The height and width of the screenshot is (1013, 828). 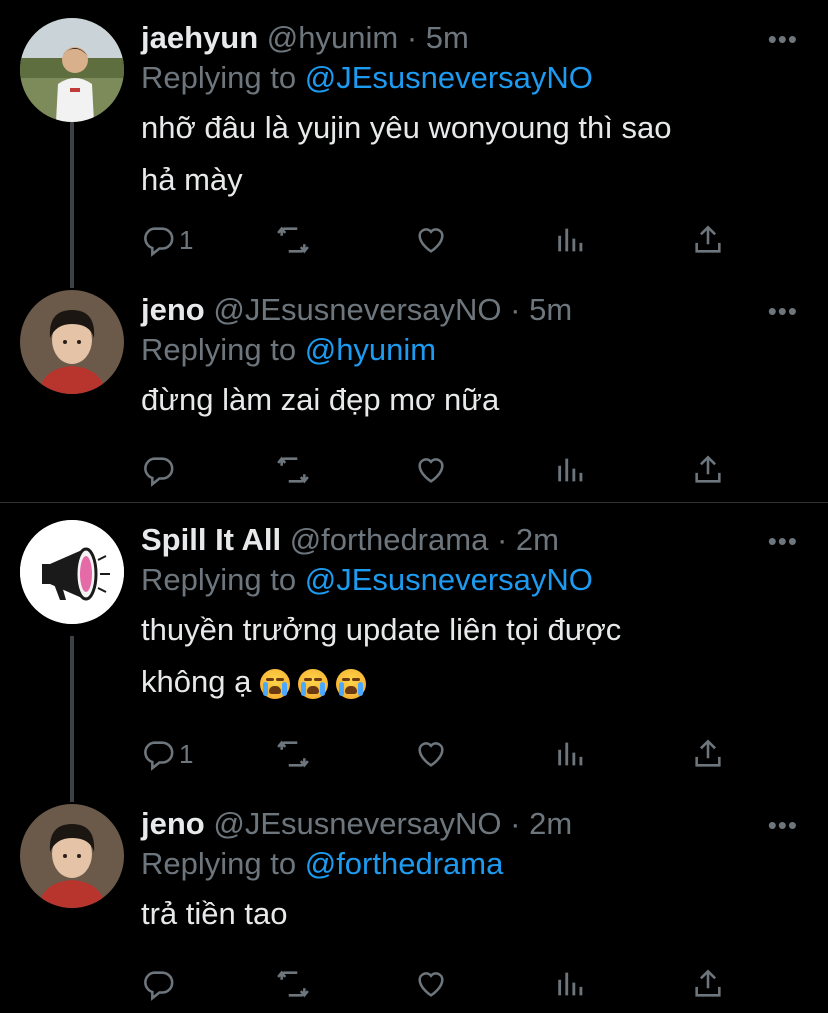 I want to click on display-name: jaehyun, so click(x=199, y=37).